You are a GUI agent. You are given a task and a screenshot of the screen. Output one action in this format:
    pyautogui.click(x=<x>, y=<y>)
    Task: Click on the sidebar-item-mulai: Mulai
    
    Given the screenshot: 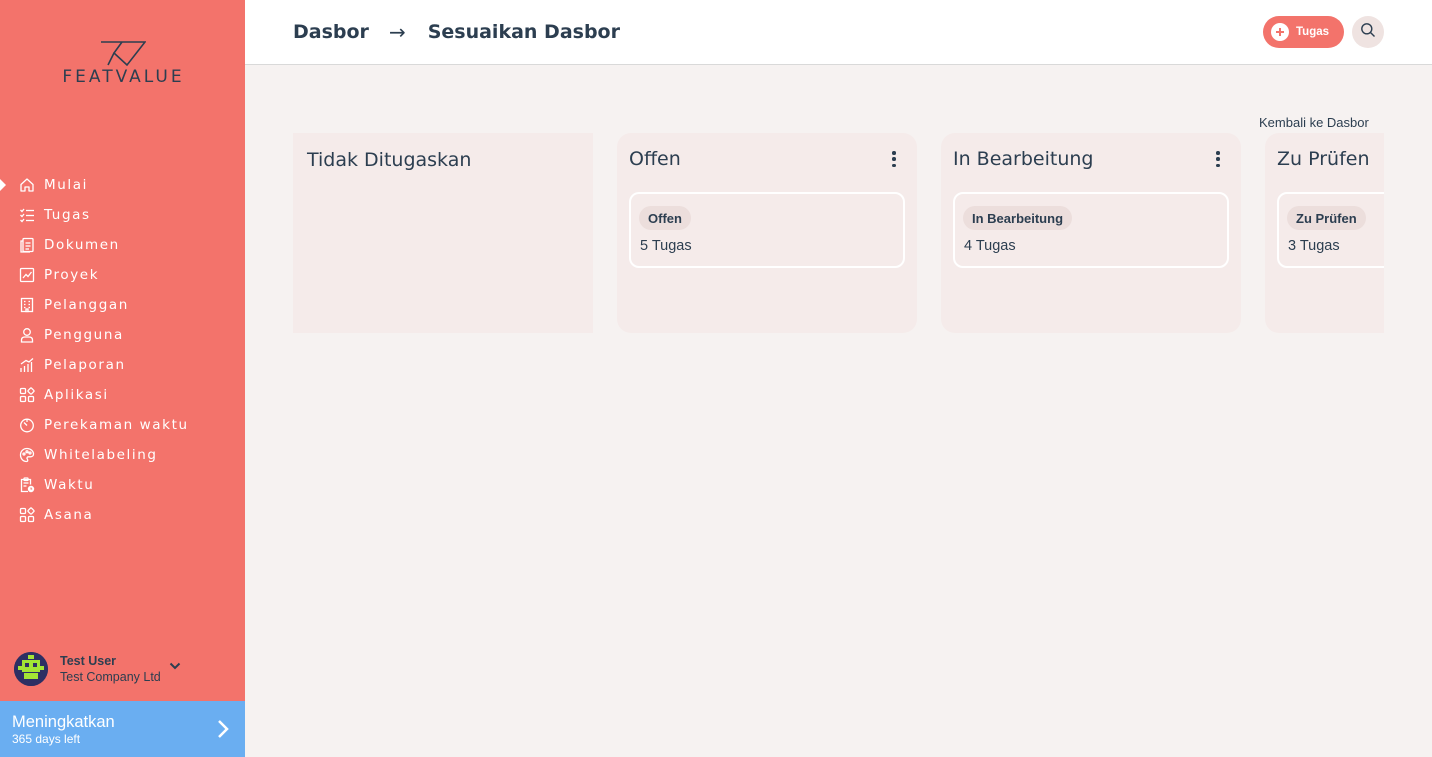 What is the action you would take?
    pyautogui.click(x=122, y=185)
    